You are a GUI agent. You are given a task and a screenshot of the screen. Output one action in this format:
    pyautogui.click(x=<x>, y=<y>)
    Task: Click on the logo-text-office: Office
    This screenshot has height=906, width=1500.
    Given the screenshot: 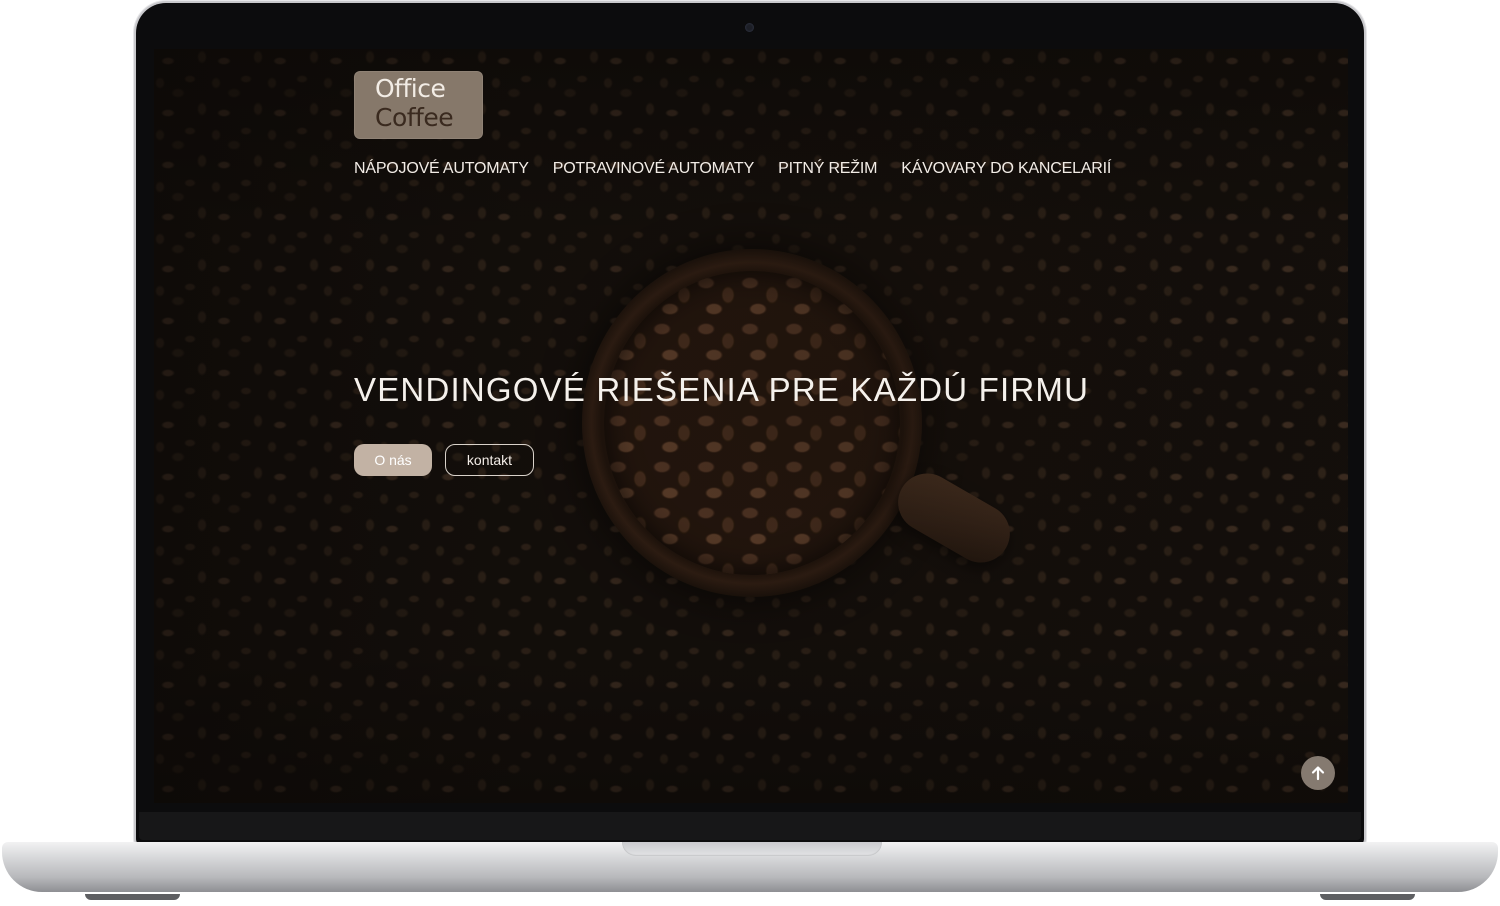 What is the action you would take?
    pyautogui.click(x=410, y=88)
    